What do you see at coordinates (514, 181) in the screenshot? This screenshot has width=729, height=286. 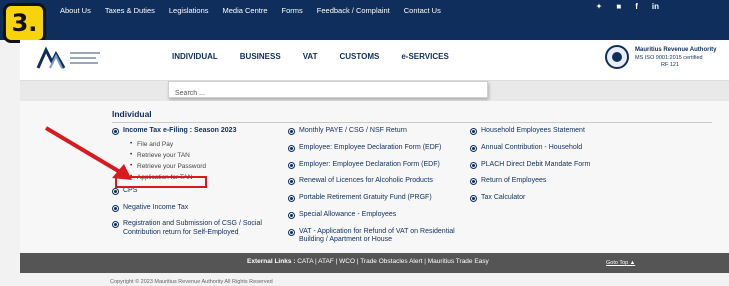 I see `link-label: Return of Employees` at bounding box center [514, 181].